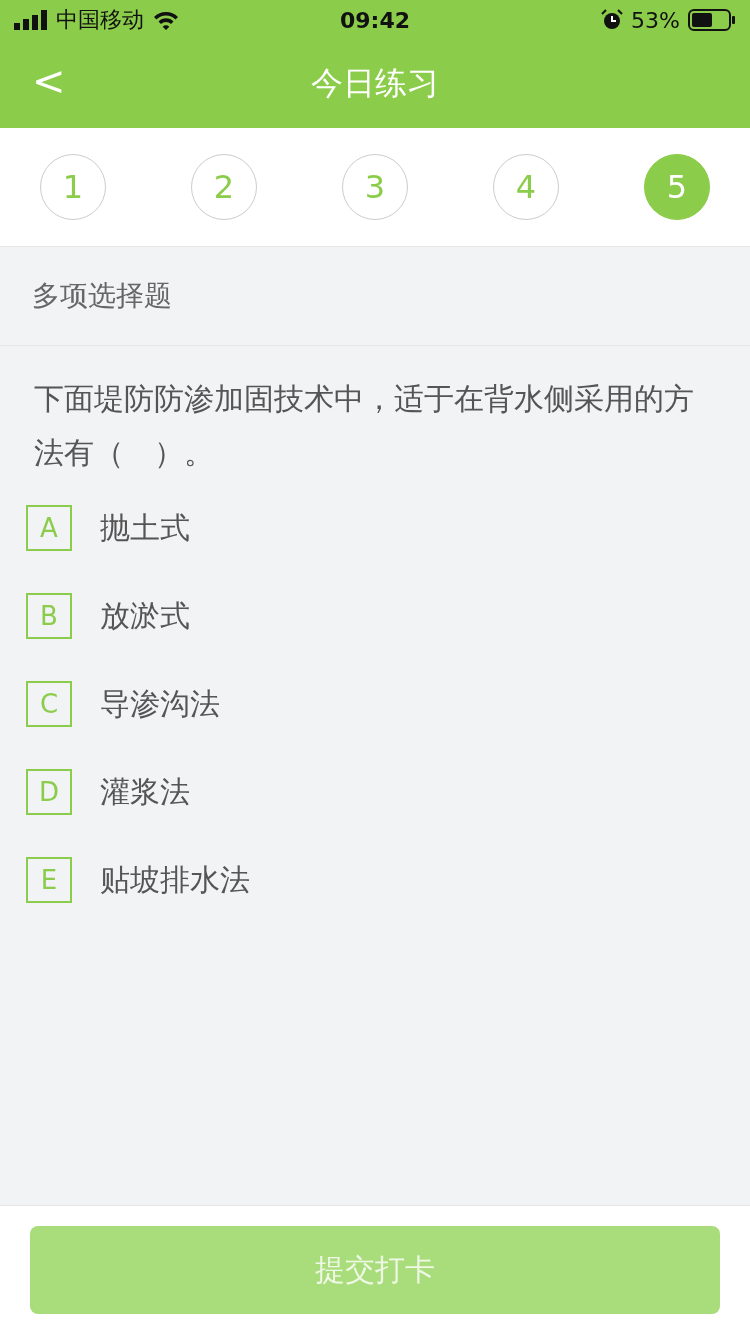 This screenshot has width=750, height=1334. Describe the element at coordinates (102, 296) in the screenshot. I see `question-type: 多项选择题` at that location.